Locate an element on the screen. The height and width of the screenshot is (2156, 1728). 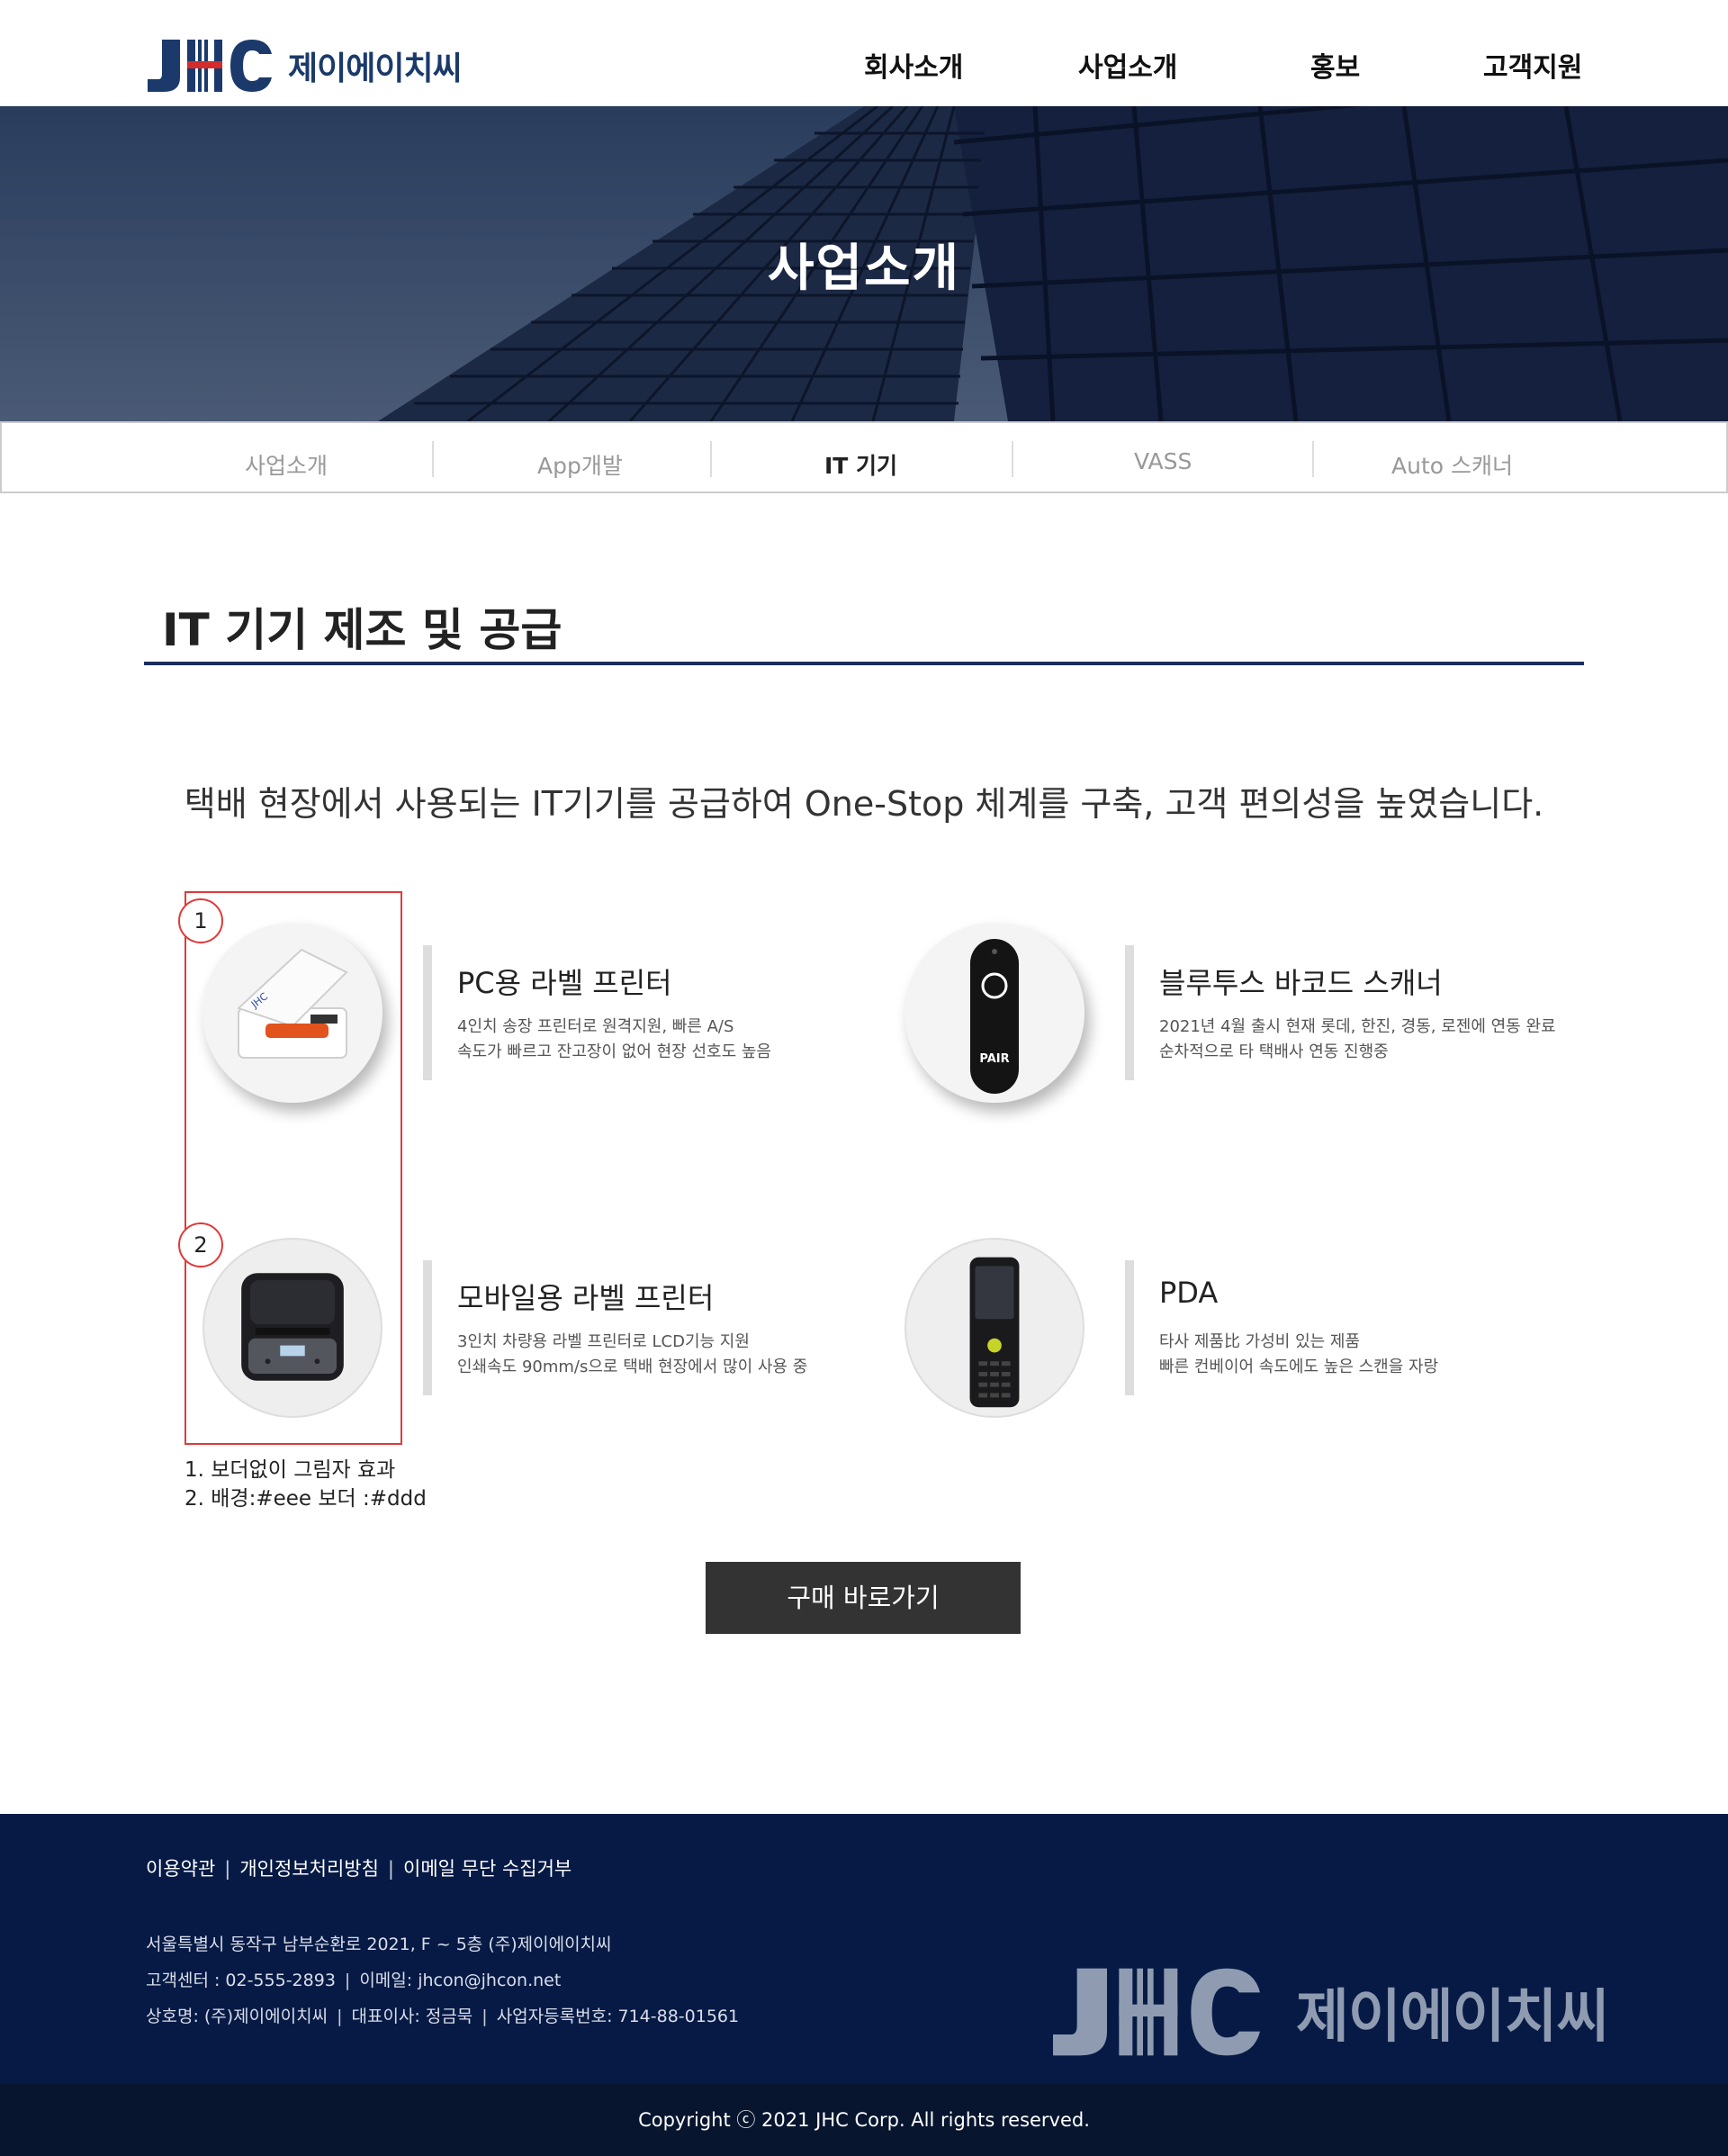
buy-shortcut-button: 구매 바로가기 is located at coordinates (863, 1598).